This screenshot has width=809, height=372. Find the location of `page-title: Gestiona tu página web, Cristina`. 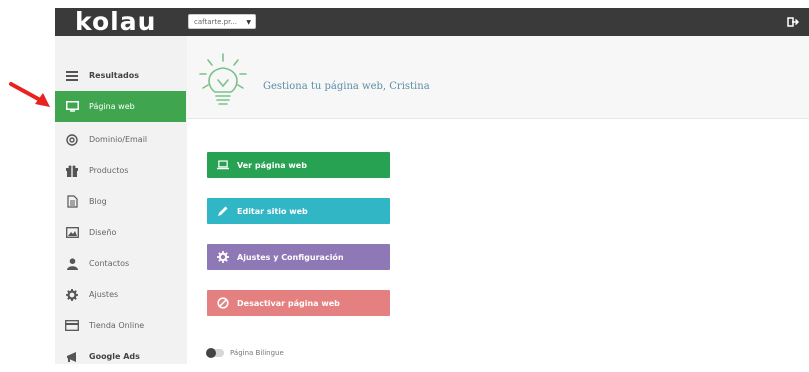

page-title: Gestiona tu página web, Cristina is located at coordinates (346, 86).